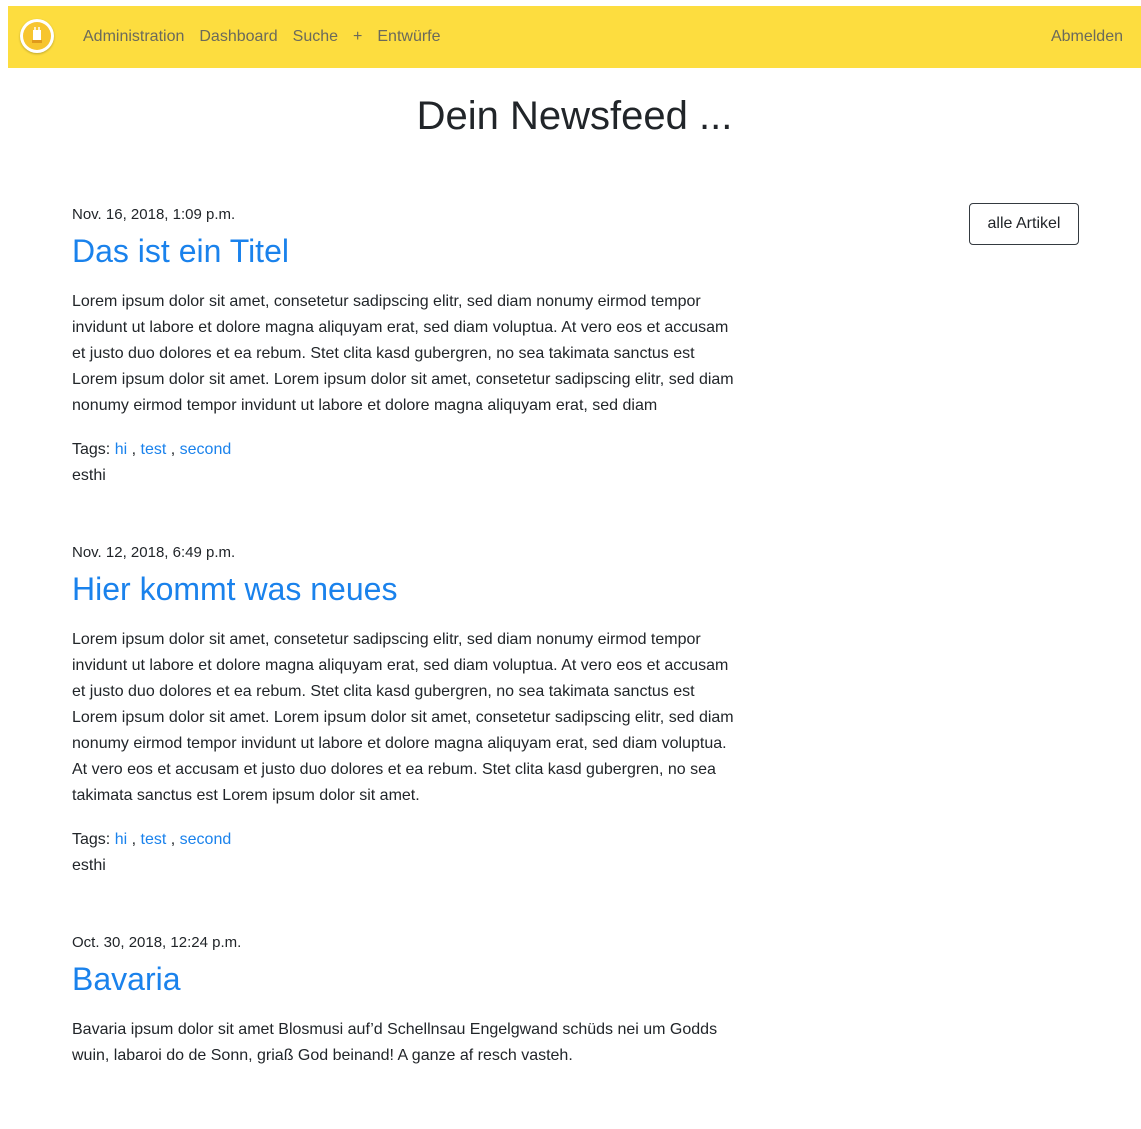  I want to click on article-title-link: Das ist ein Titel, so click(406, 251).